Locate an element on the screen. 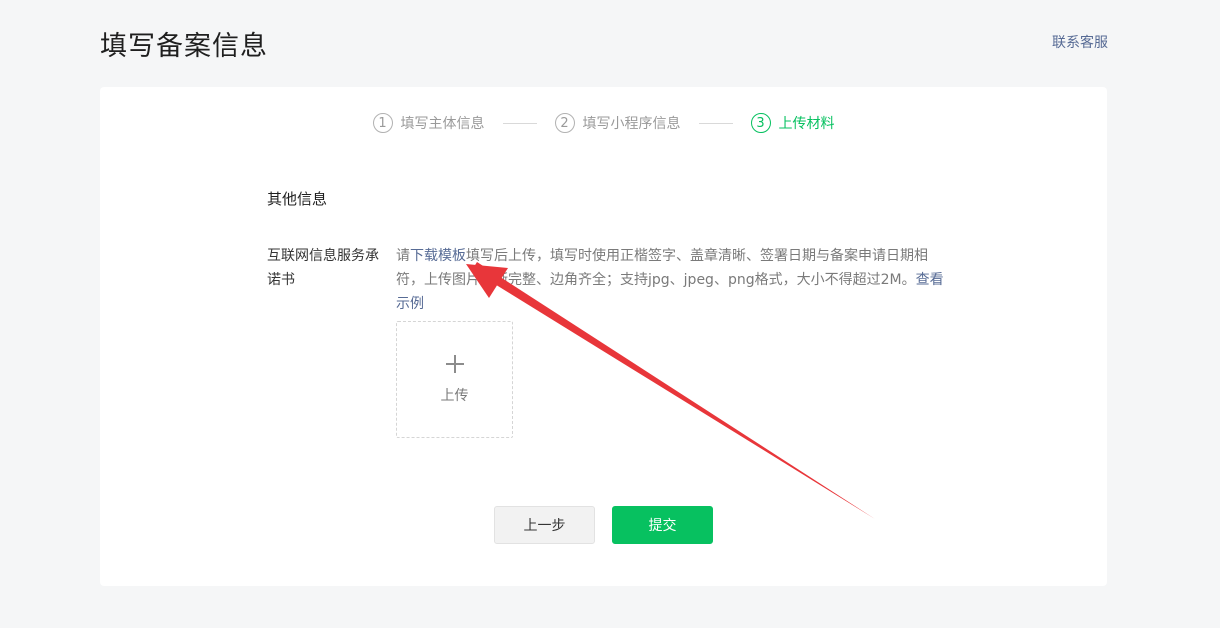 Image resolution: width=1220 pixels, height=628 pixels. desc-prefix: 请 is located at coordinates (403, 256).